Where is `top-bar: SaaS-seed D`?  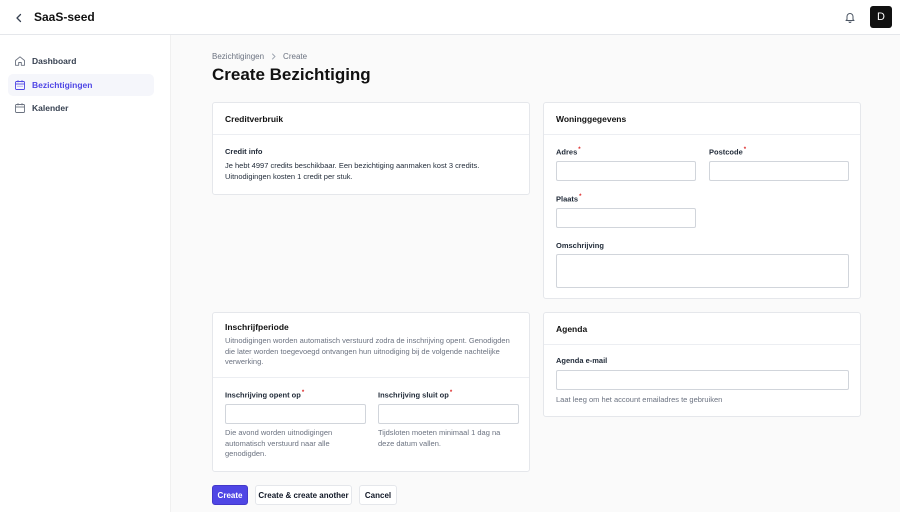
top-bar: SaaS-seed D is located at coordinates (450, 17).